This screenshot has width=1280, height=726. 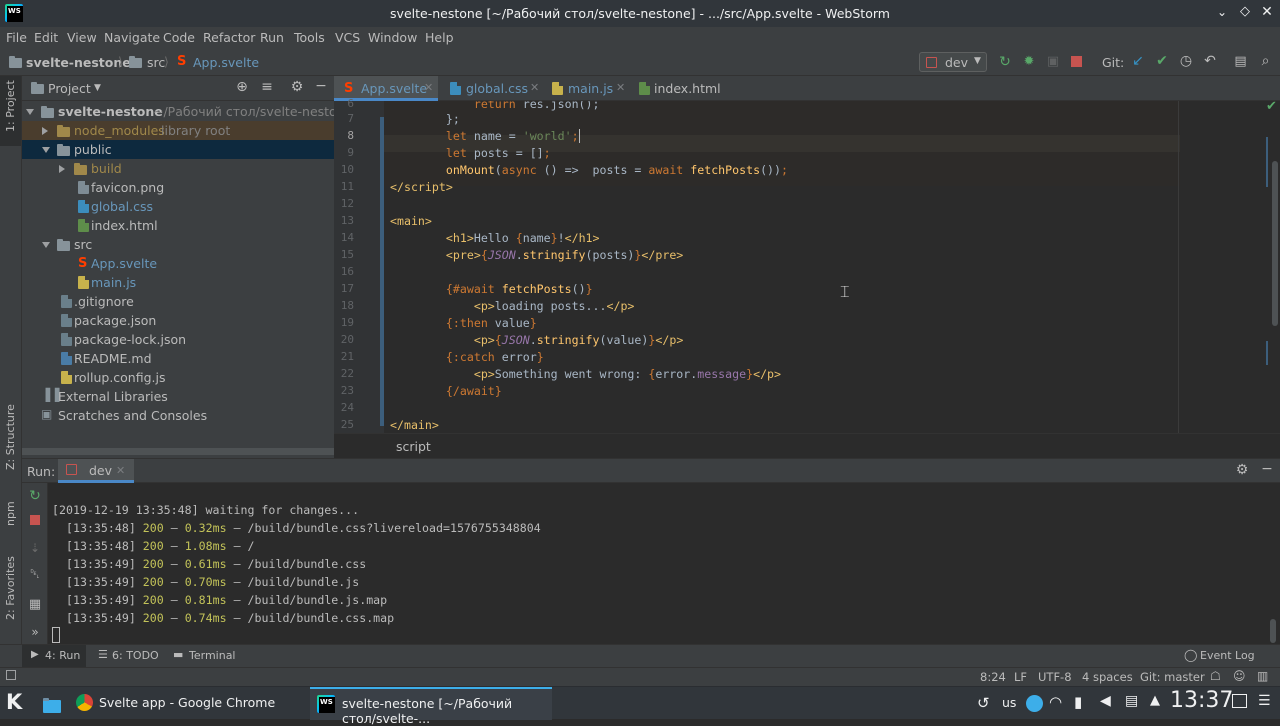 What do you see at coordinates (347, 37) in the screenshot?
I see `menu-vcs: VCS` at bounding box center [347, 37].